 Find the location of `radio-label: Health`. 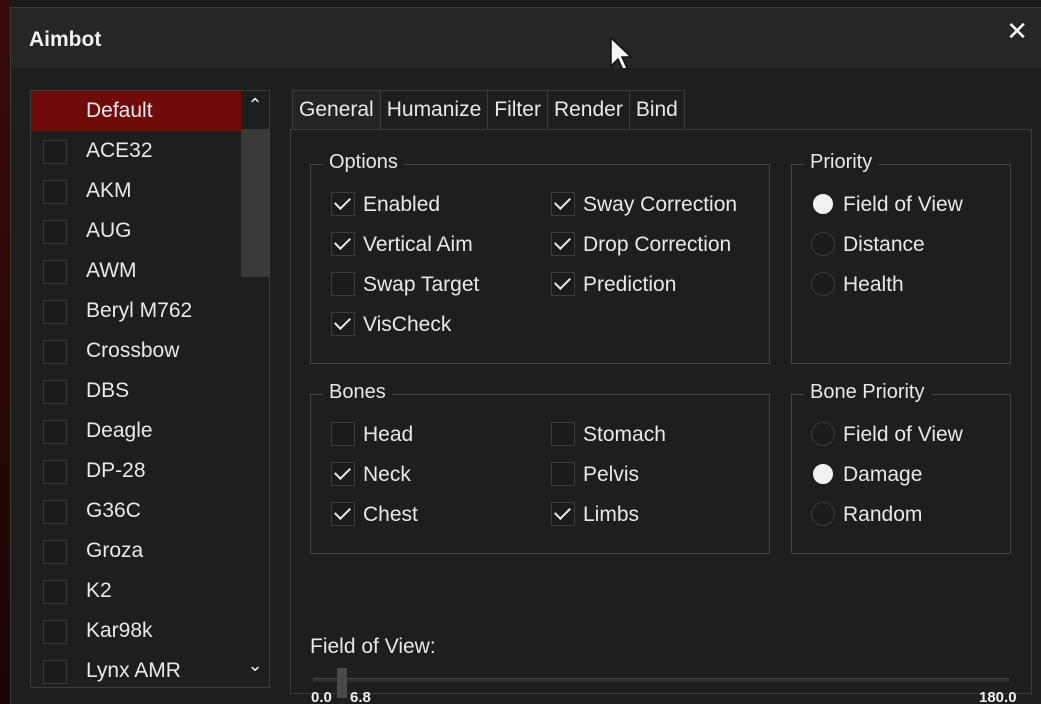

radio-label: Health is located at coordinates (873, 284).